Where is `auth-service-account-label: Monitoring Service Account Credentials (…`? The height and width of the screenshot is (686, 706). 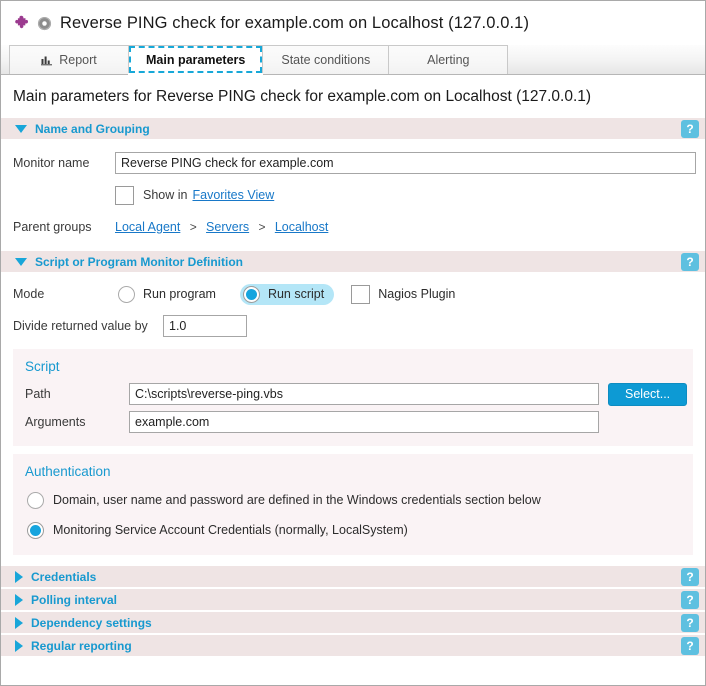 auth-service-account-label: Monitoring Service Account Credentials (… is located at coordinates (230, 530).